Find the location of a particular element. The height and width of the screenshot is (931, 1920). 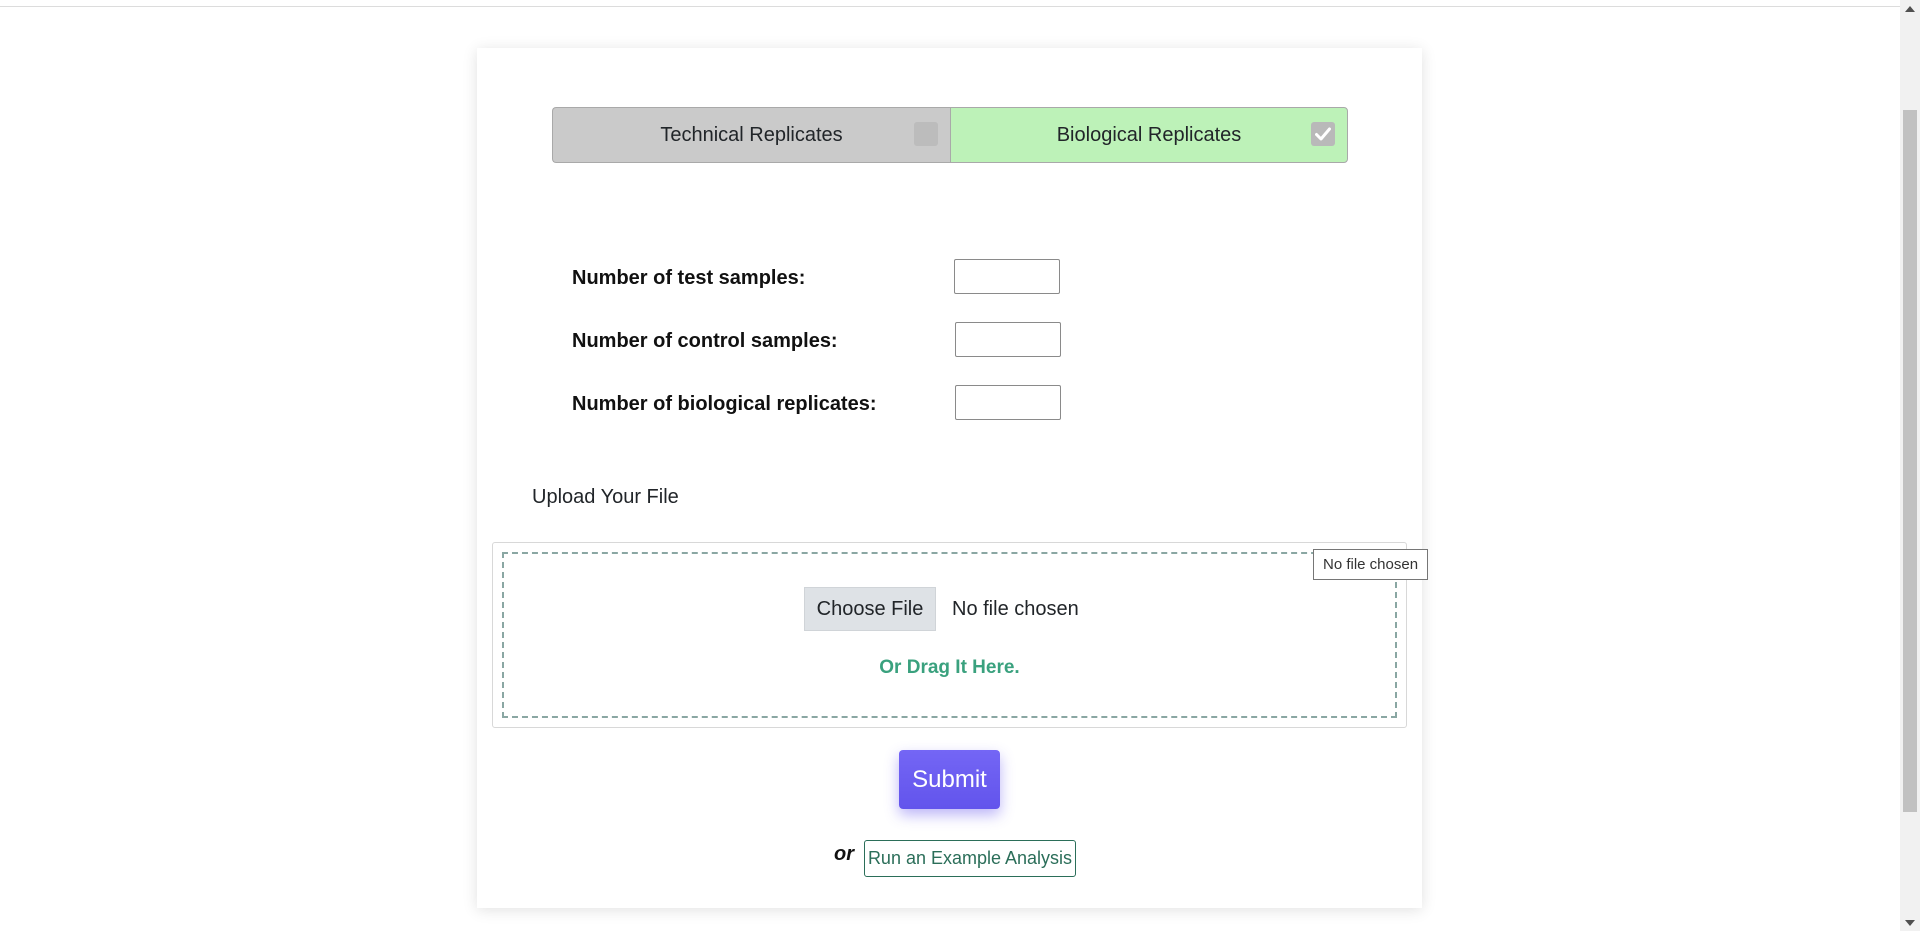

scrollbar-thumb is located at coordinates (1910, 461).